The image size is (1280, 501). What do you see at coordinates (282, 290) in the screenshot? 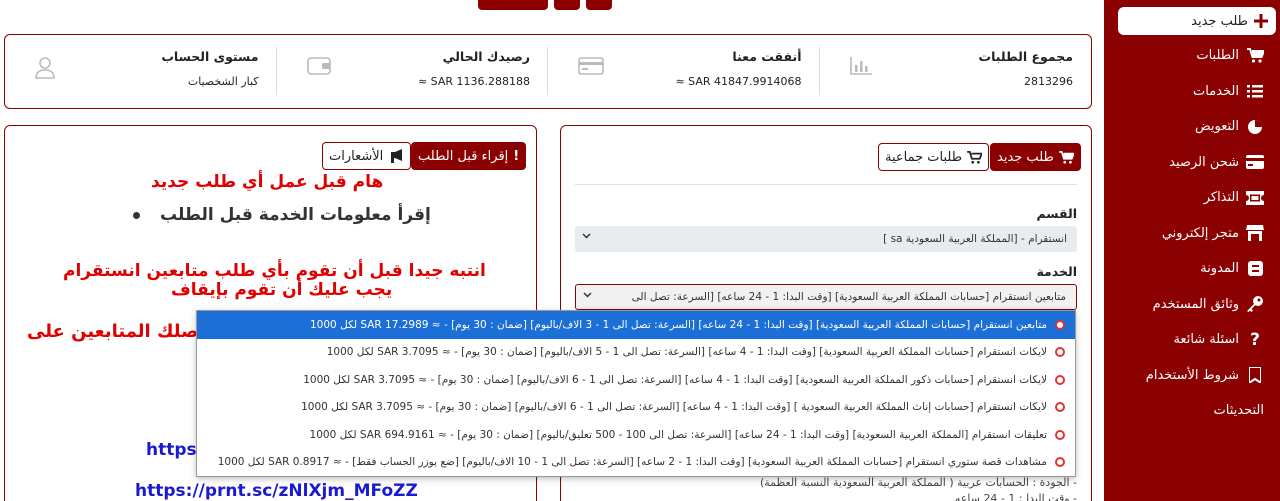
I see `warning-line-2: يجب عليك أن تقوم بإيقاف` at bounding box center [282, 290].